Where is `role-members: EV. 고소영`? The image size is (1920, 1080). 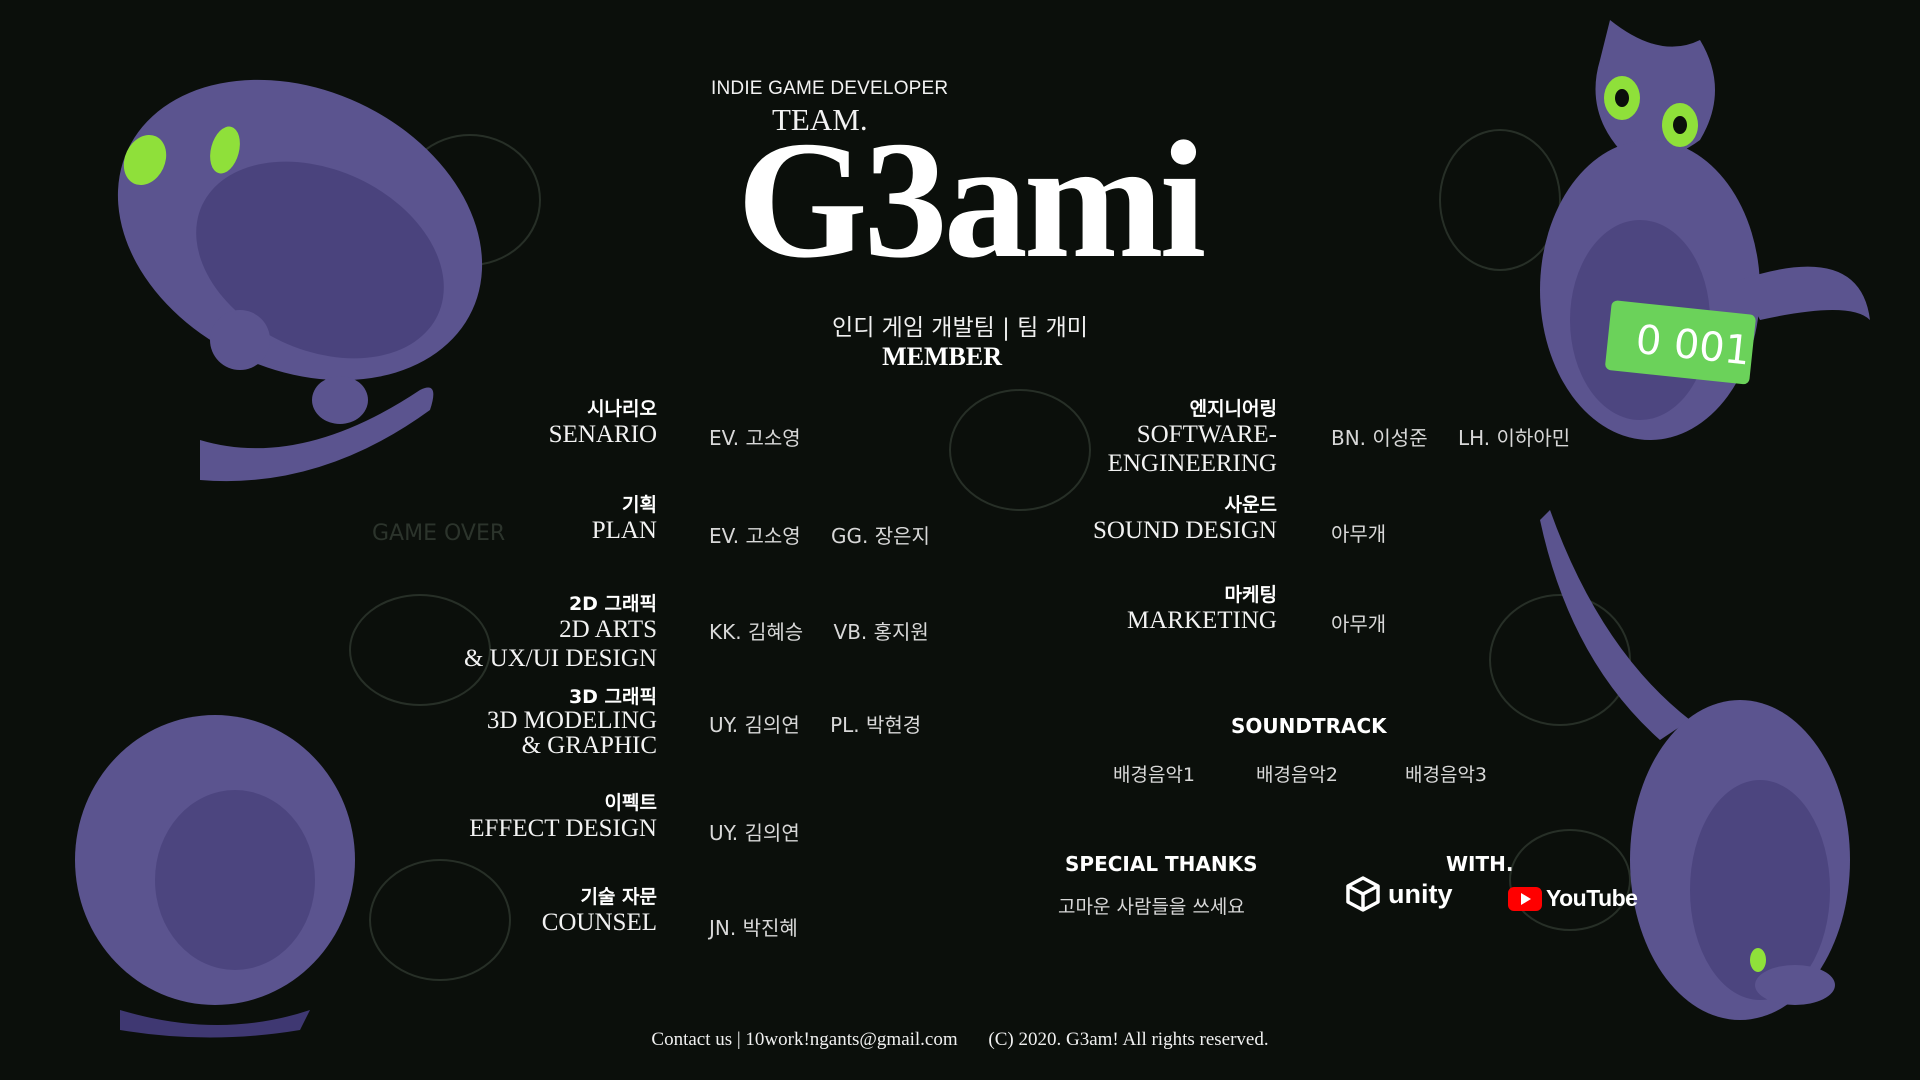
role-members: EV. 고소영 is located at coordinates (767, 436).